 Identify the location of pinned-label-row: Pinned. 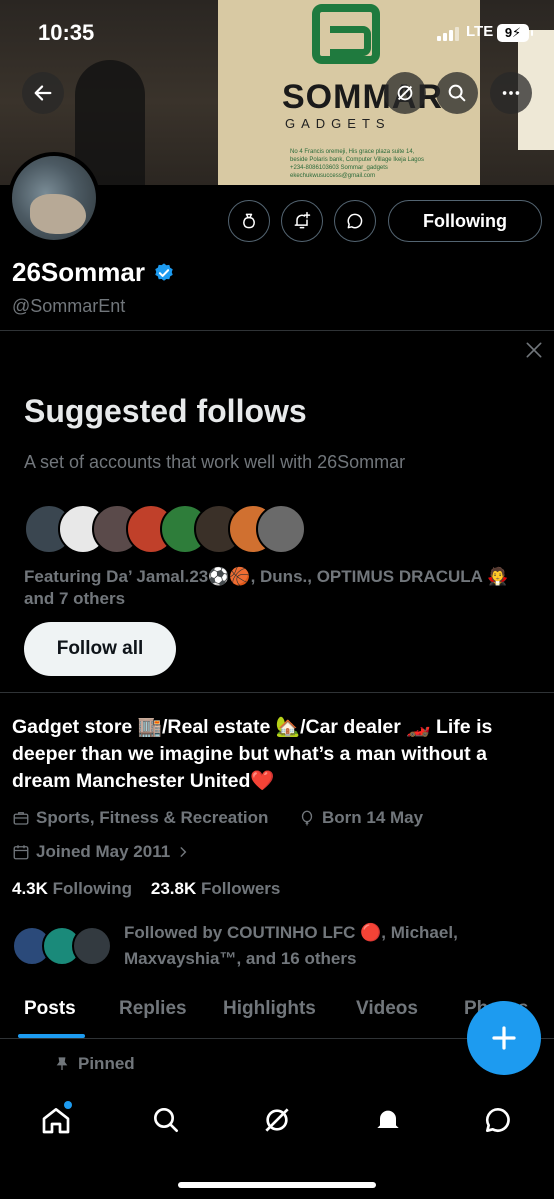
(94, 1064).